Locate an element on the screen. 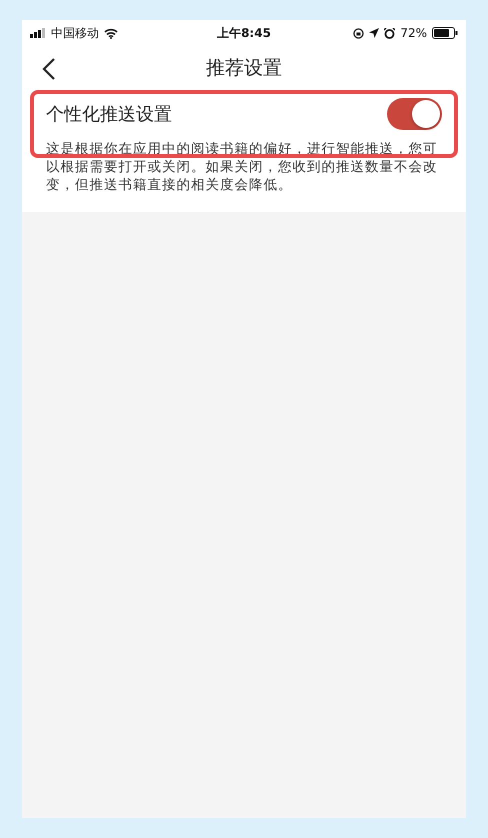  carrier-name: 中国移动 is located at coordinates (75, 33).